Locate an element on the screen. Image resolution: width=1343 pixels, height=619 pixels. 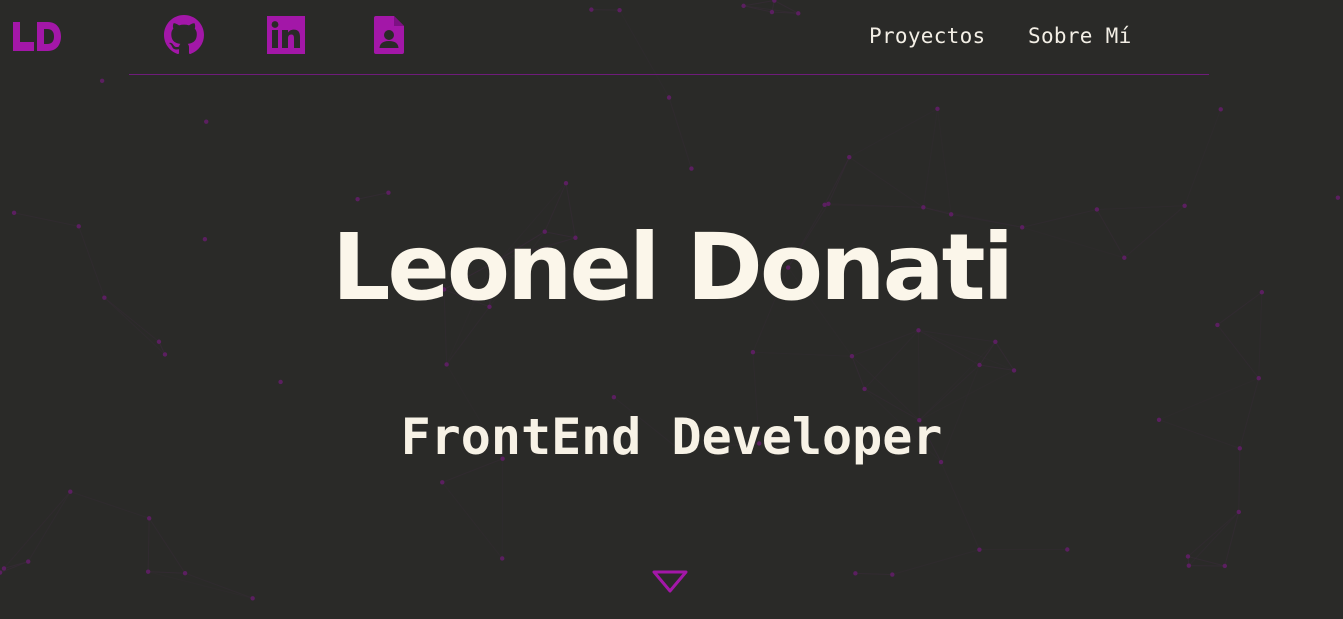
chevron-down-triangle-icon is located at coordinates (670, 582).